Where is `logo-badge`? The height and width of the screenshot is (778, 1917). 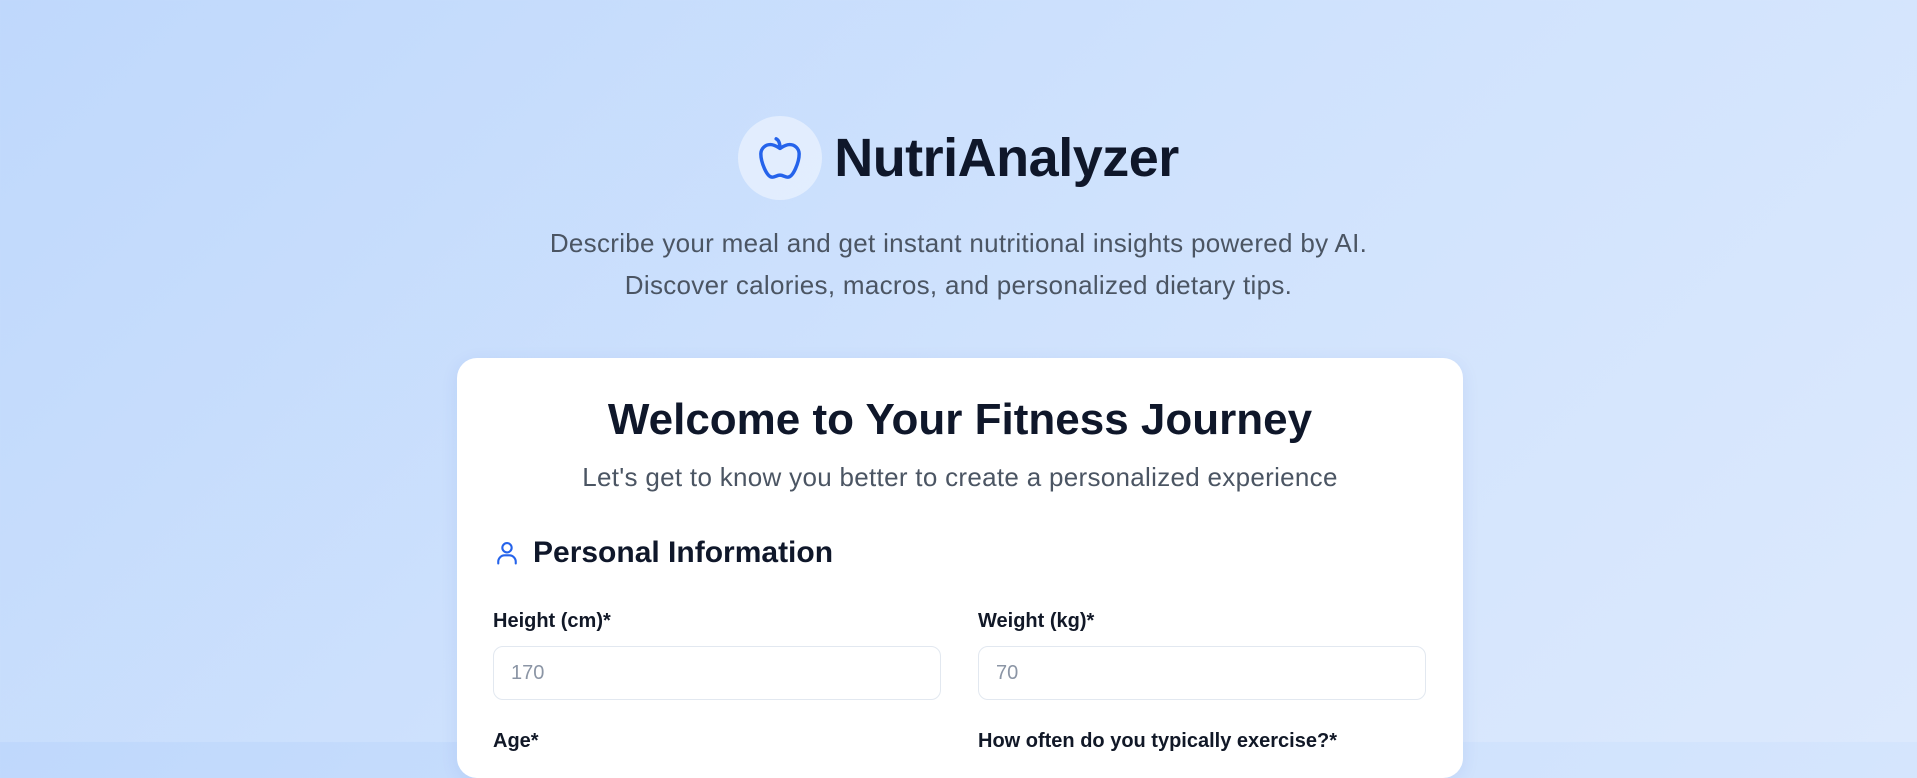 logo-badge is located at coordinates (780, 158).